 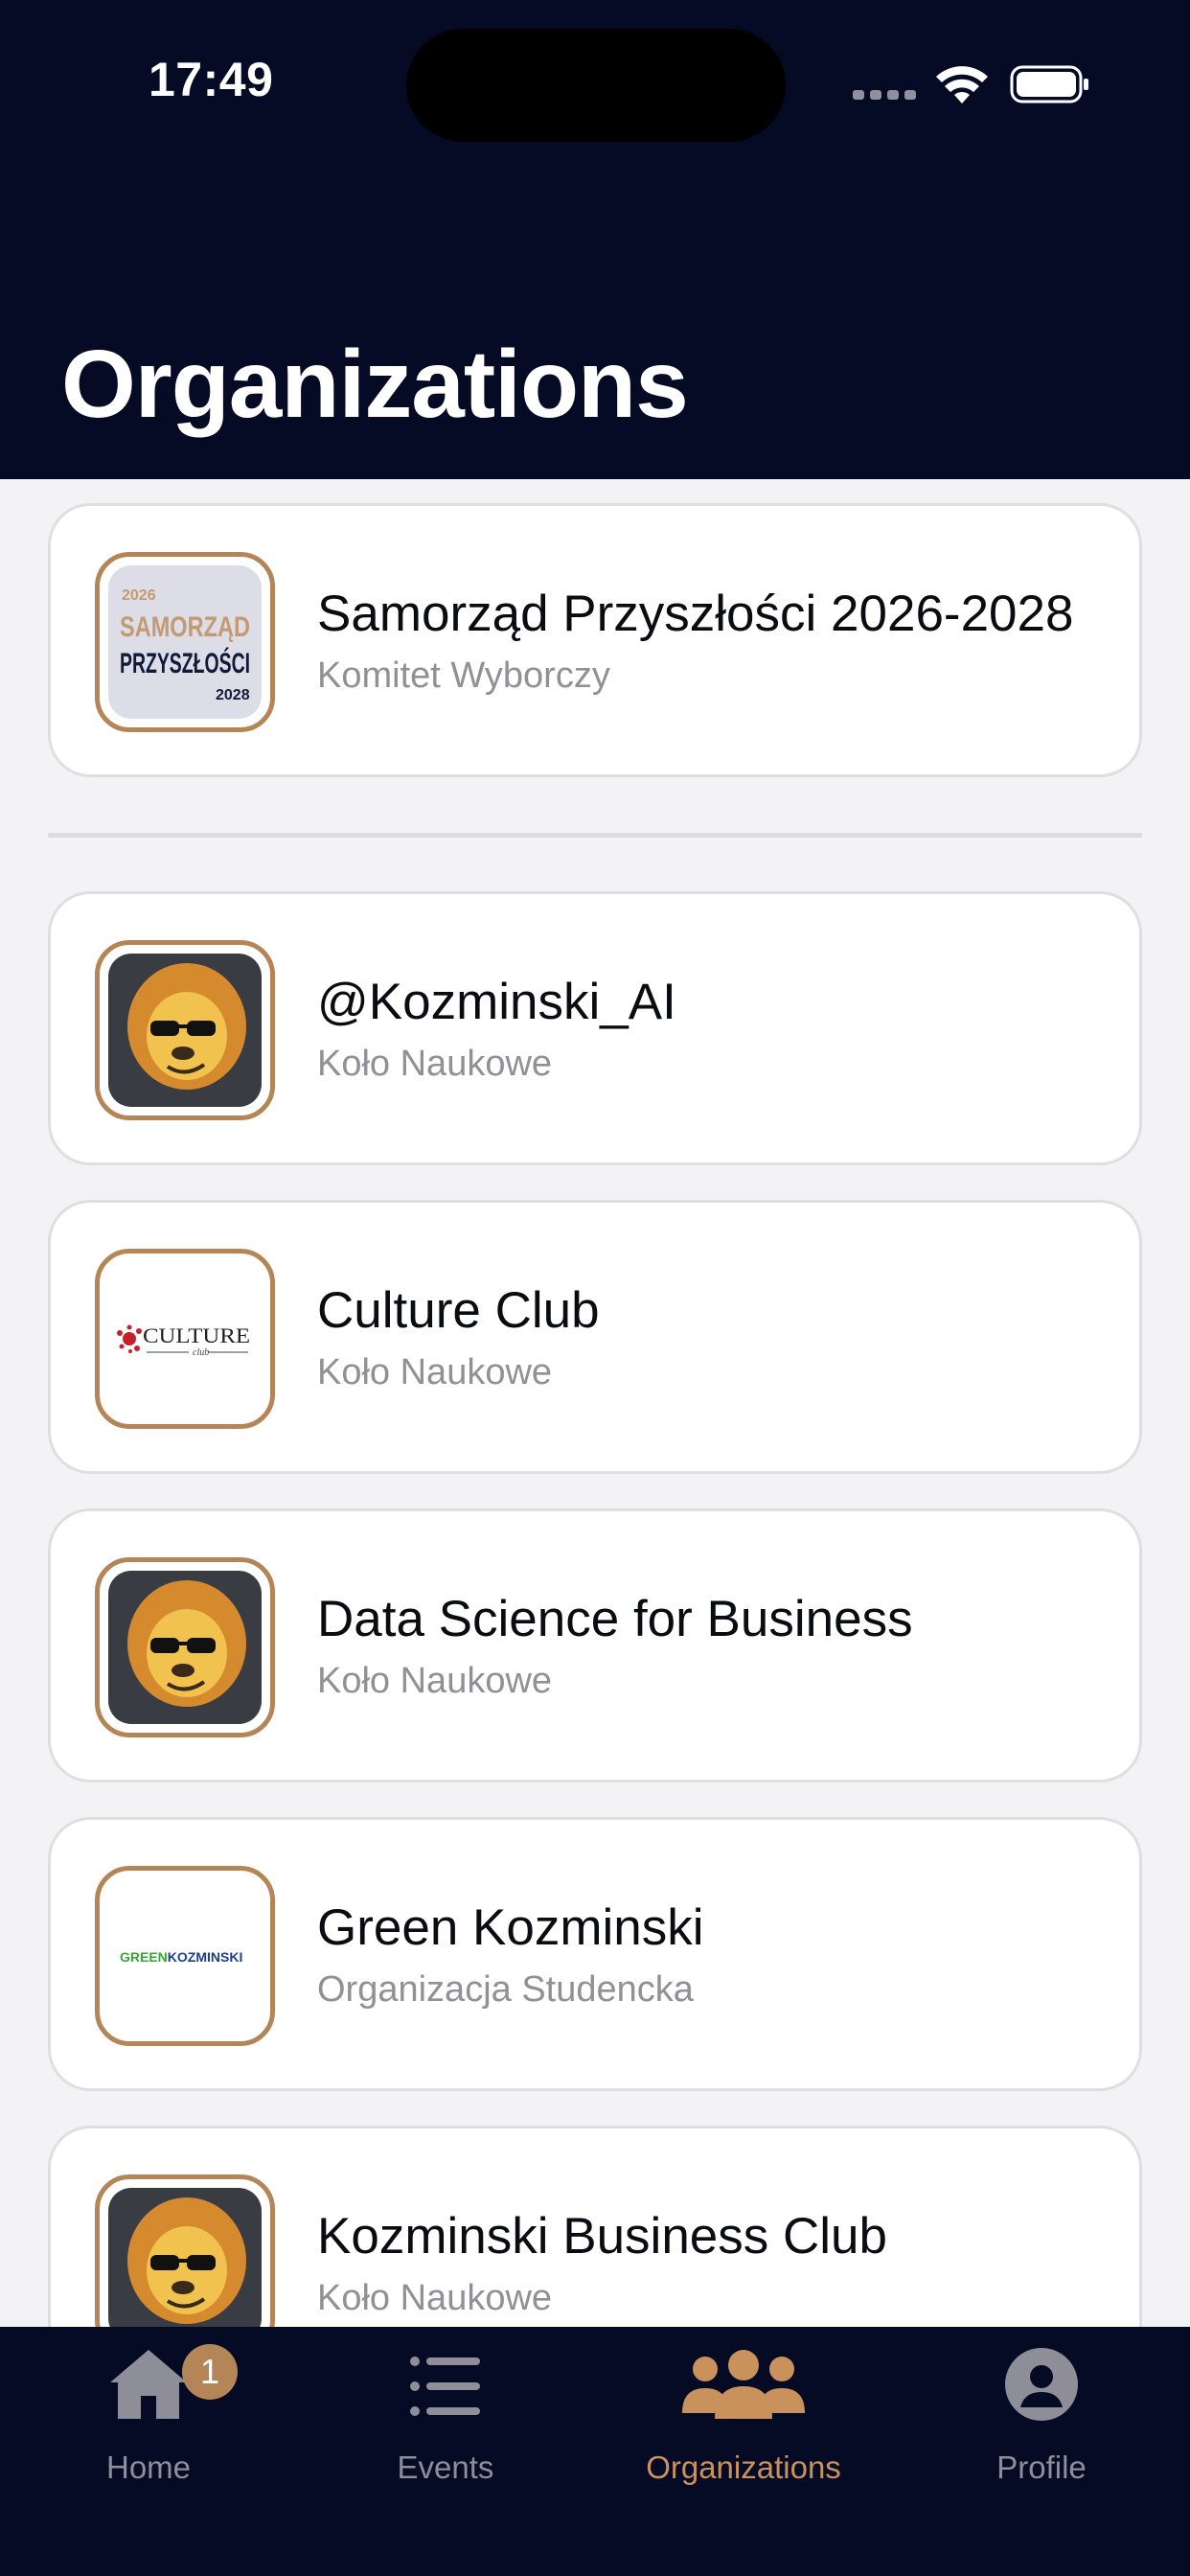 What do you see at coordinates (144, 1957) in the screenshot?
I see `logo-text-green: GREEN` at bounding box center [144, 1957].